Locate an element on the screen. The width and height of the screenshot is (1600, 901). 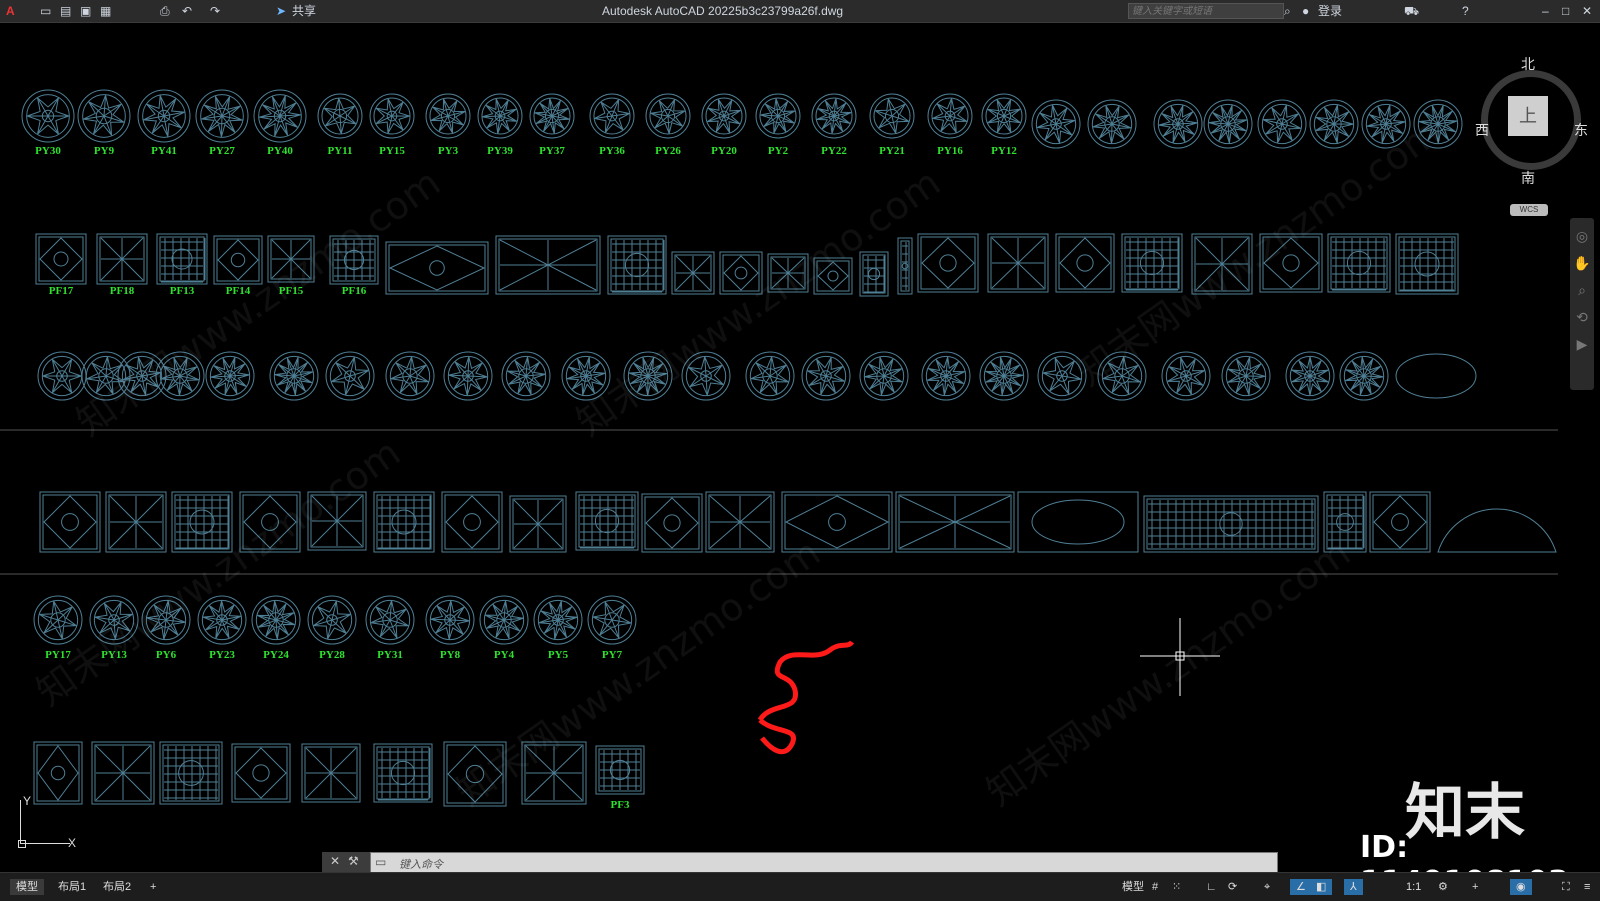
grid-icon: # is located at coordinates (1155, 887).